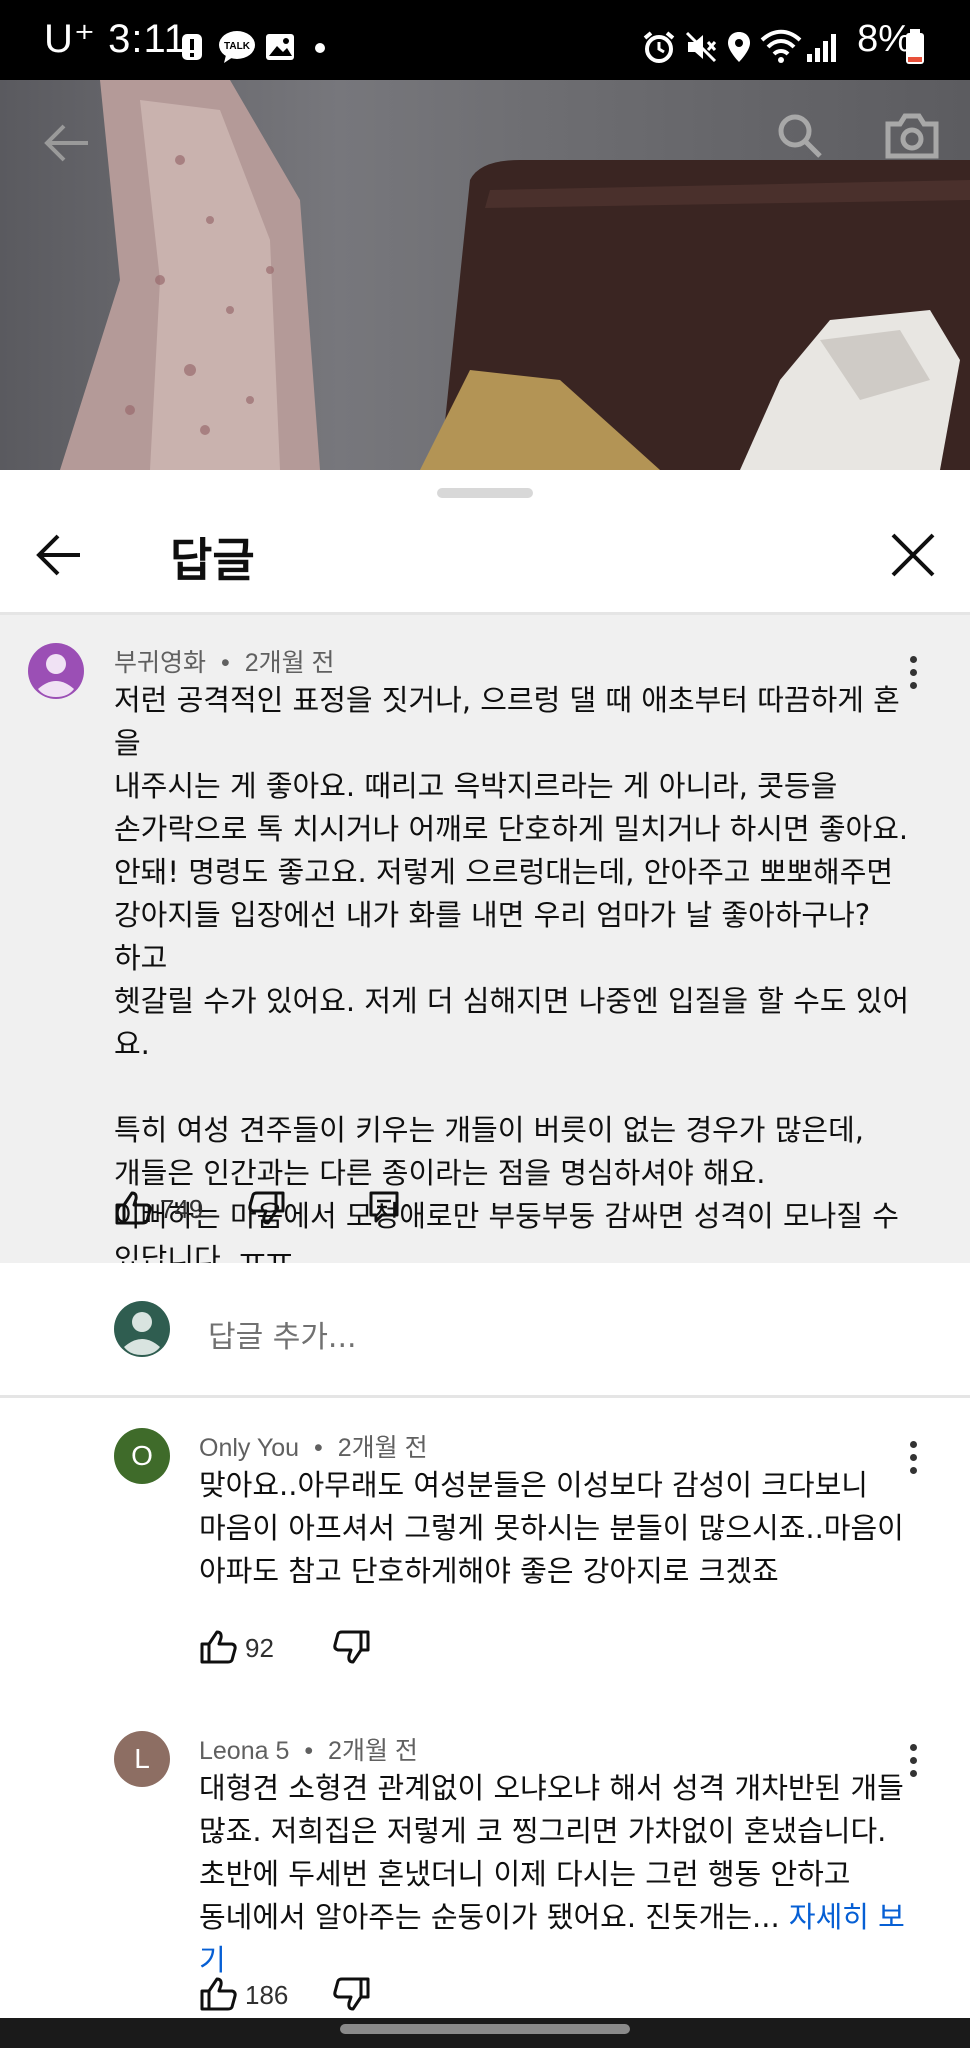 The image size is (970, 2048). What do you see at coordinates (701, 47) in the screenshot?
I see `mute-icon` at bounding box center [701, 47].